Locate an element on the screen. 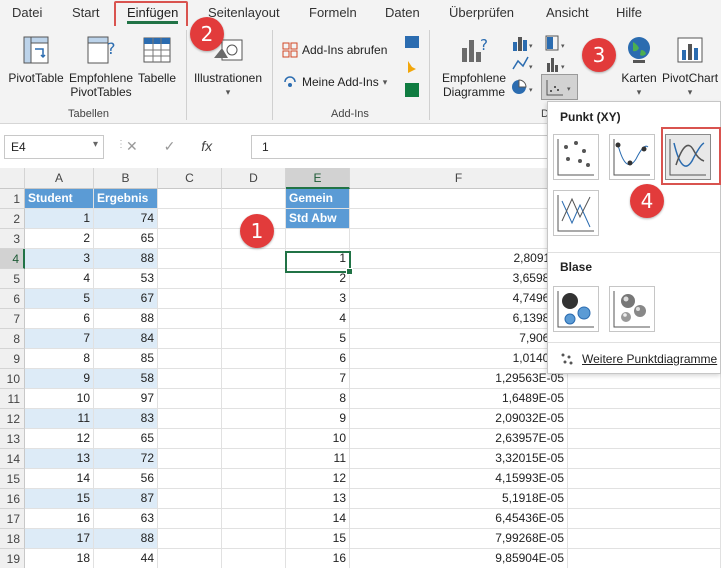  bubble-option is located at coordinates (576, 309).